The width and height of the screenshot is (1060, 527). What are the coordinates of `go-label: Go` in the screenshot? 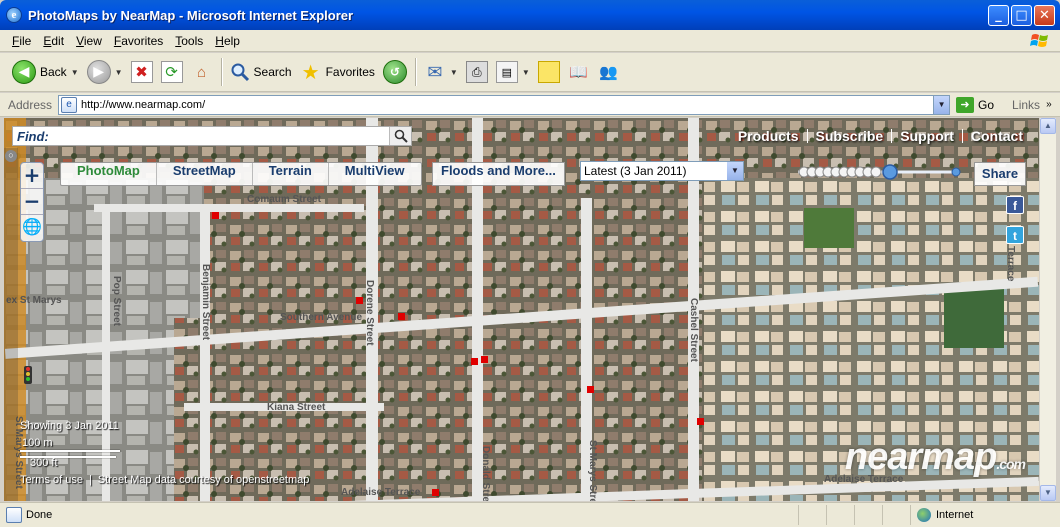 It's located at (986, 104).